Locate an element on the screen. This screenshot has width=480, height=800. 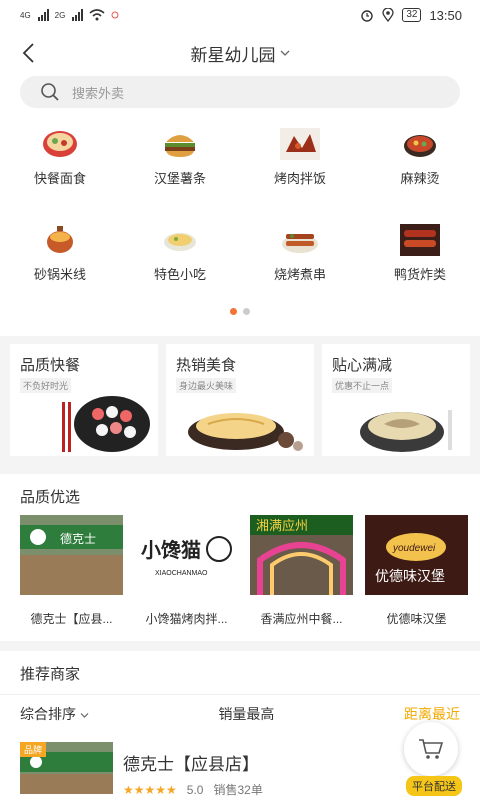
category-label: 烧烤煮串 is located at coordinates (299, 274).